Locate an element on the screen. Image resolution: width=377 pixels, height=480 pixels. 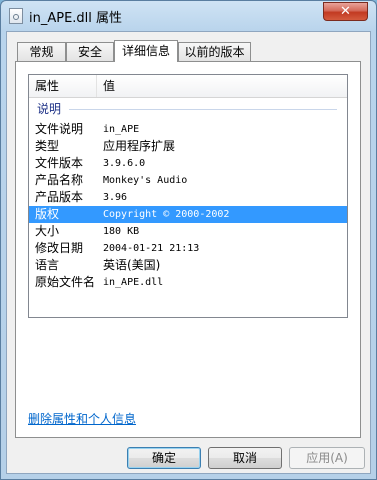
property-value: Monkey's Audio is located at coordinates (145, 180).